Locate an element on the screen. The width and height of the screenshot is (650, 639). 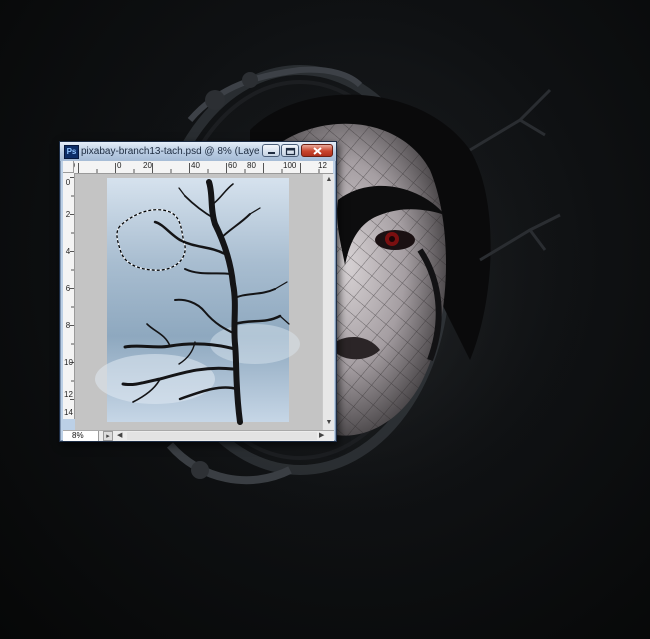
close-icon is located at coordinates (317, 151).